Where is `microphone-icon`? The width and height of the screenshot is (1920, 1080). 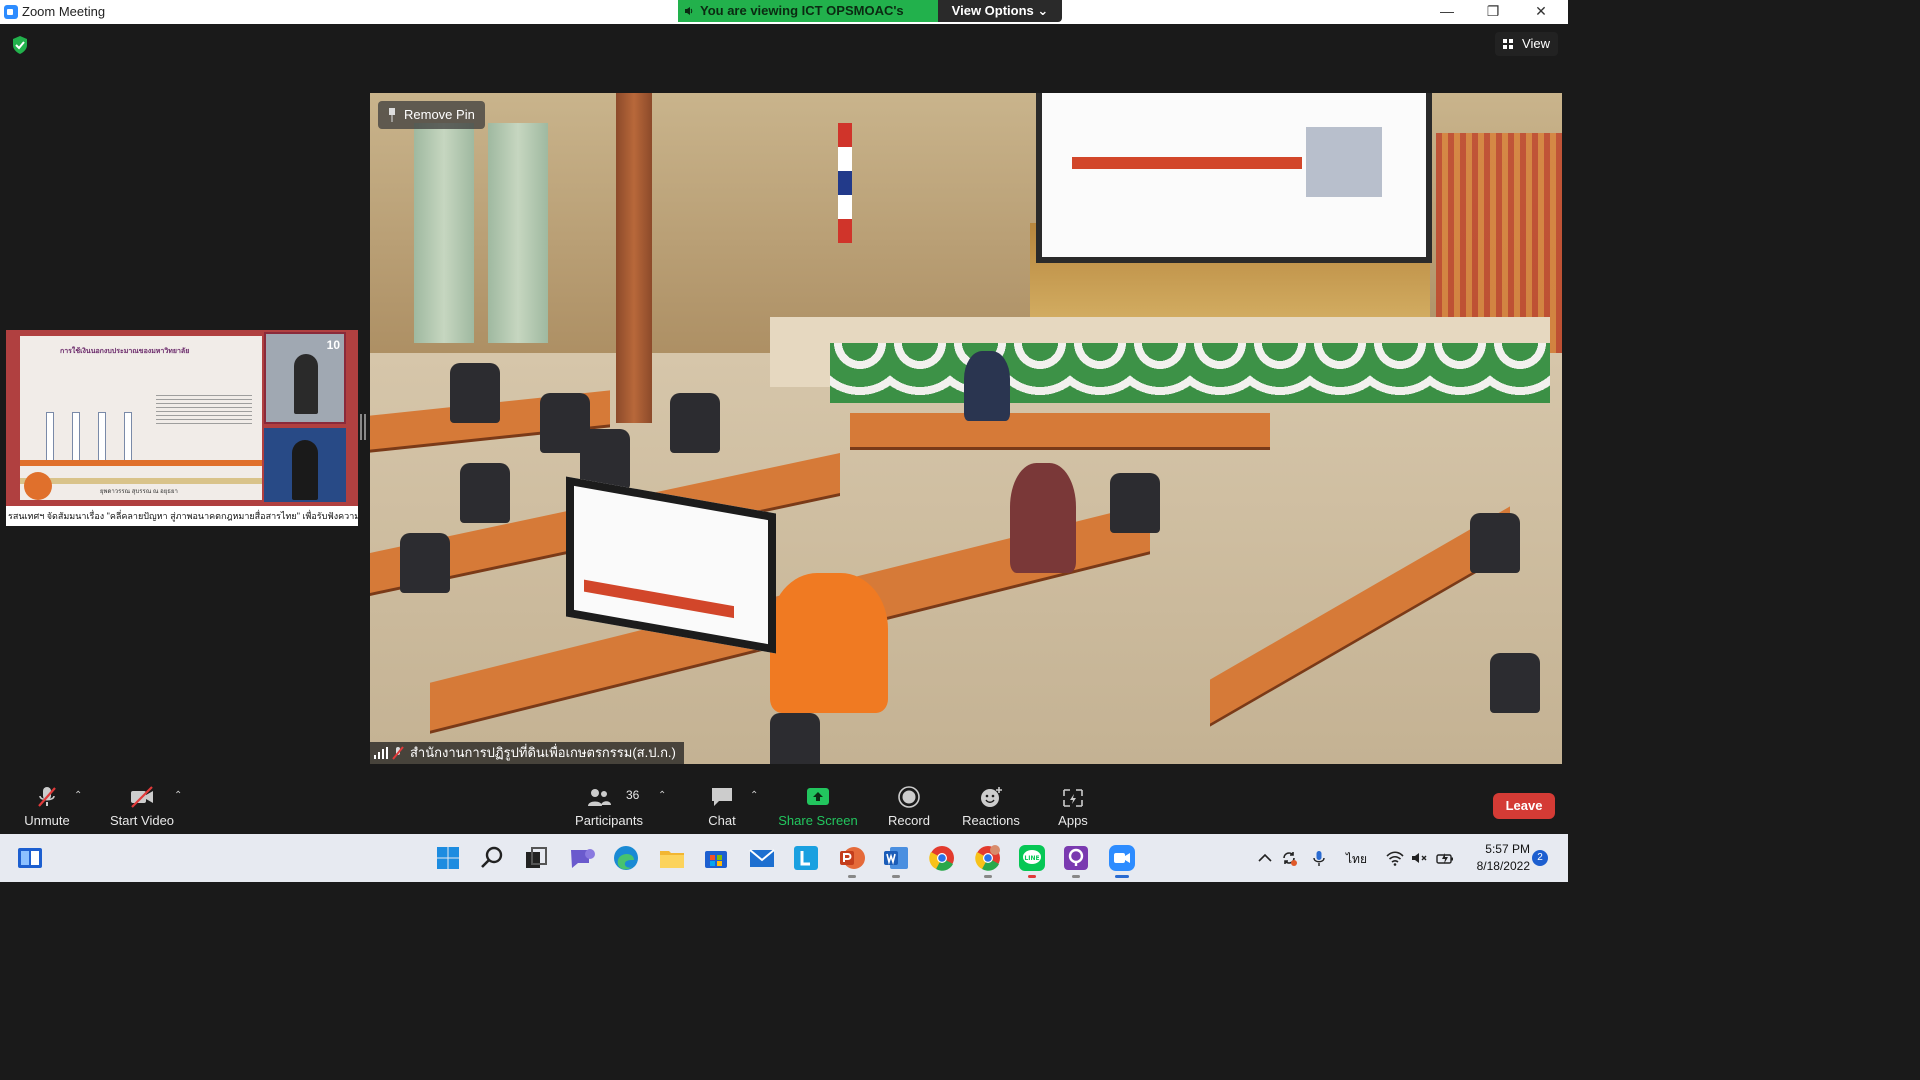
microphone-icon is located at coordinates (1319, 858).